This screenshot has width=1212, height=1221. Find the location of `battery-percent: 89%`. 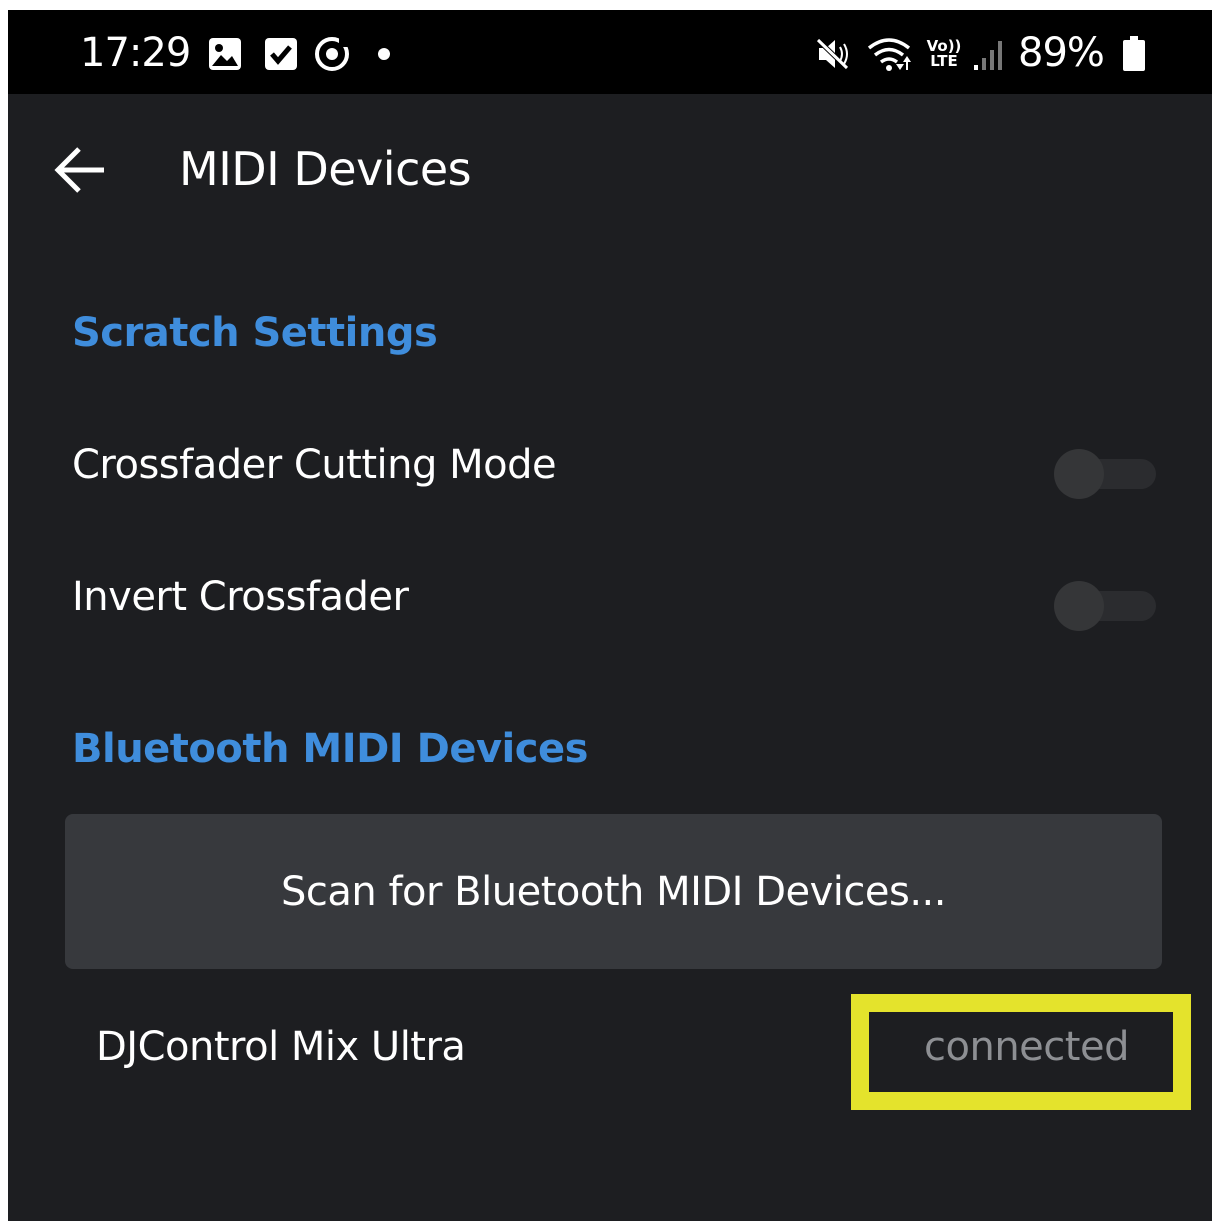

battery-percent: 89% is located at coordinates (1061, 53).